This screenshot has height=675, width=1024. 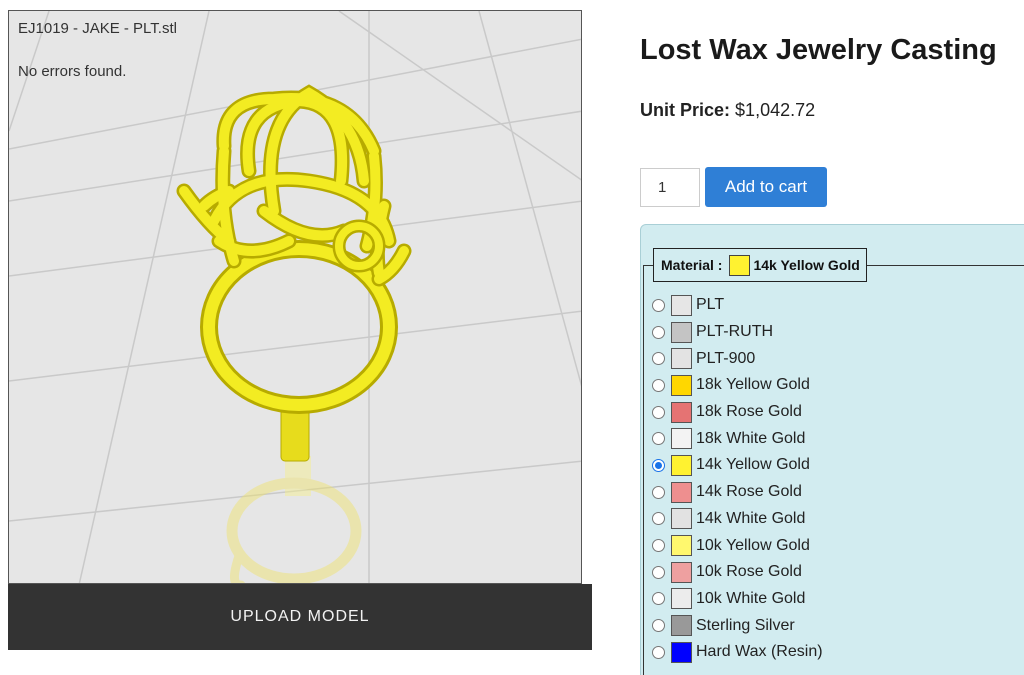 What do you see at coordinates (710, 305) in the screenshot?
I see `material-option-label: PLT` at bounding box center [710, 305].